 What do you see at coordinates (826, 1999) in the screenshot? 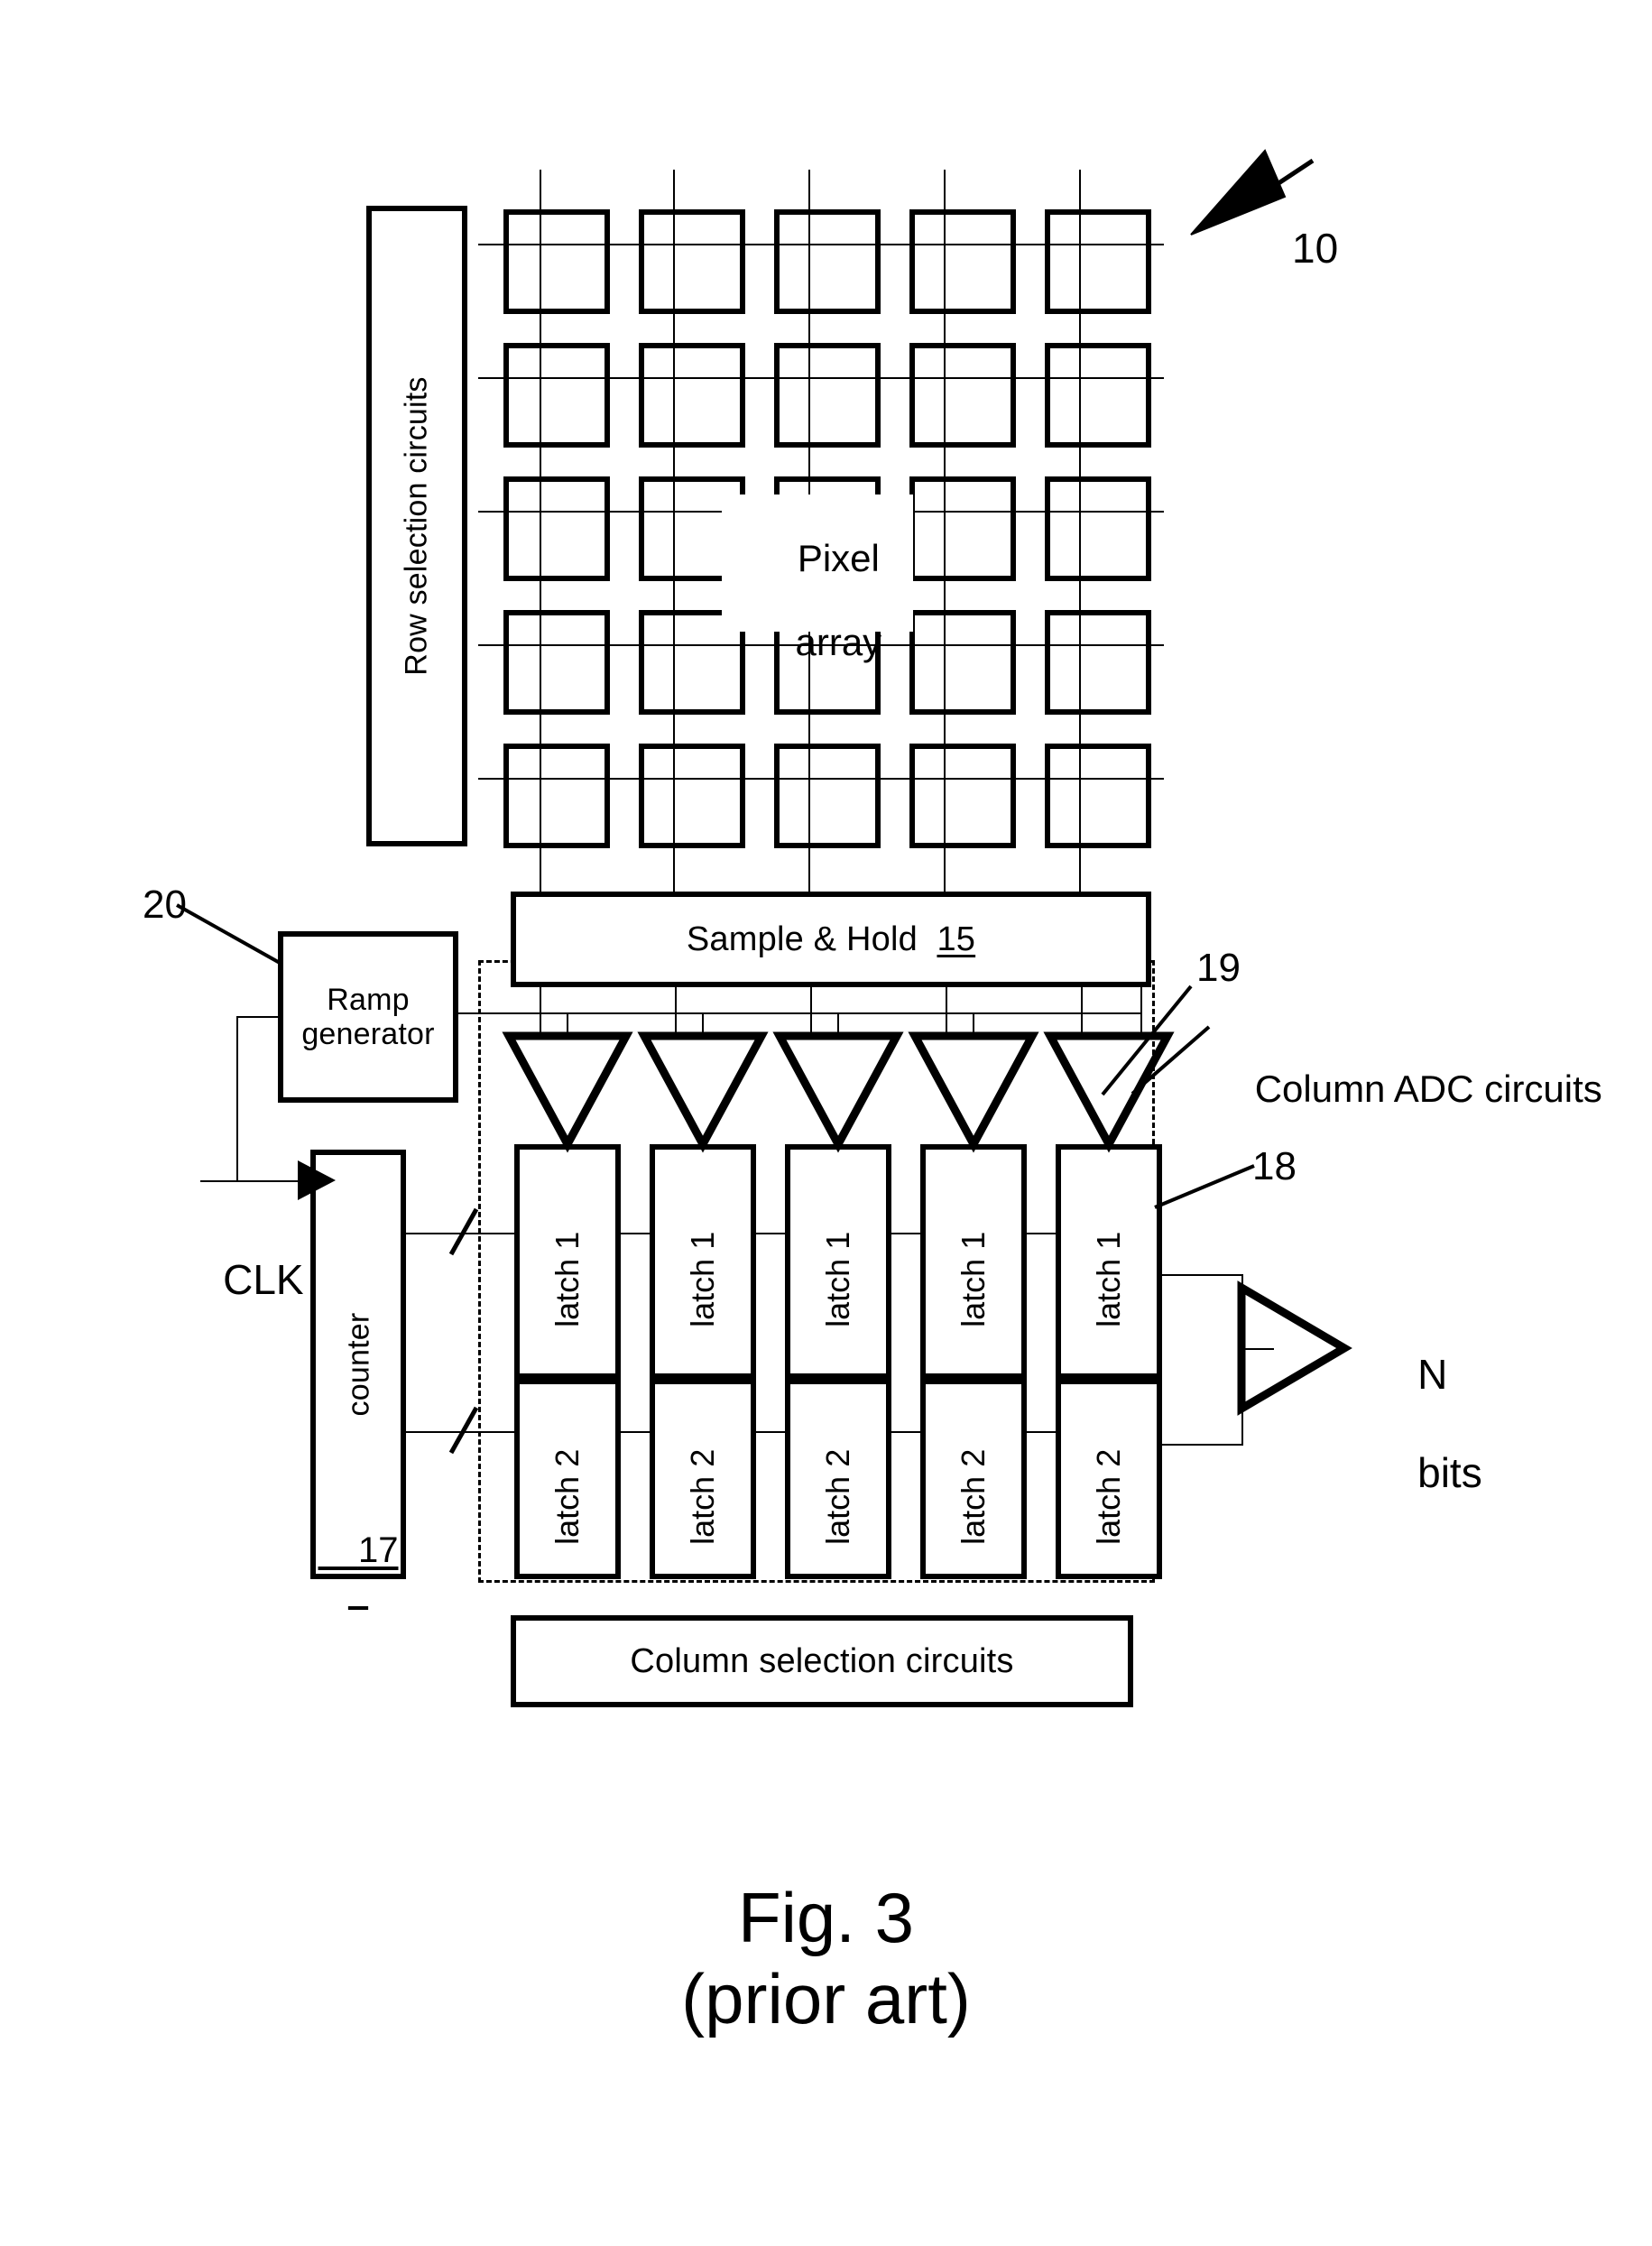
I see `figure-caption-line2: (prior art)` at bounding box center [826, 1999].